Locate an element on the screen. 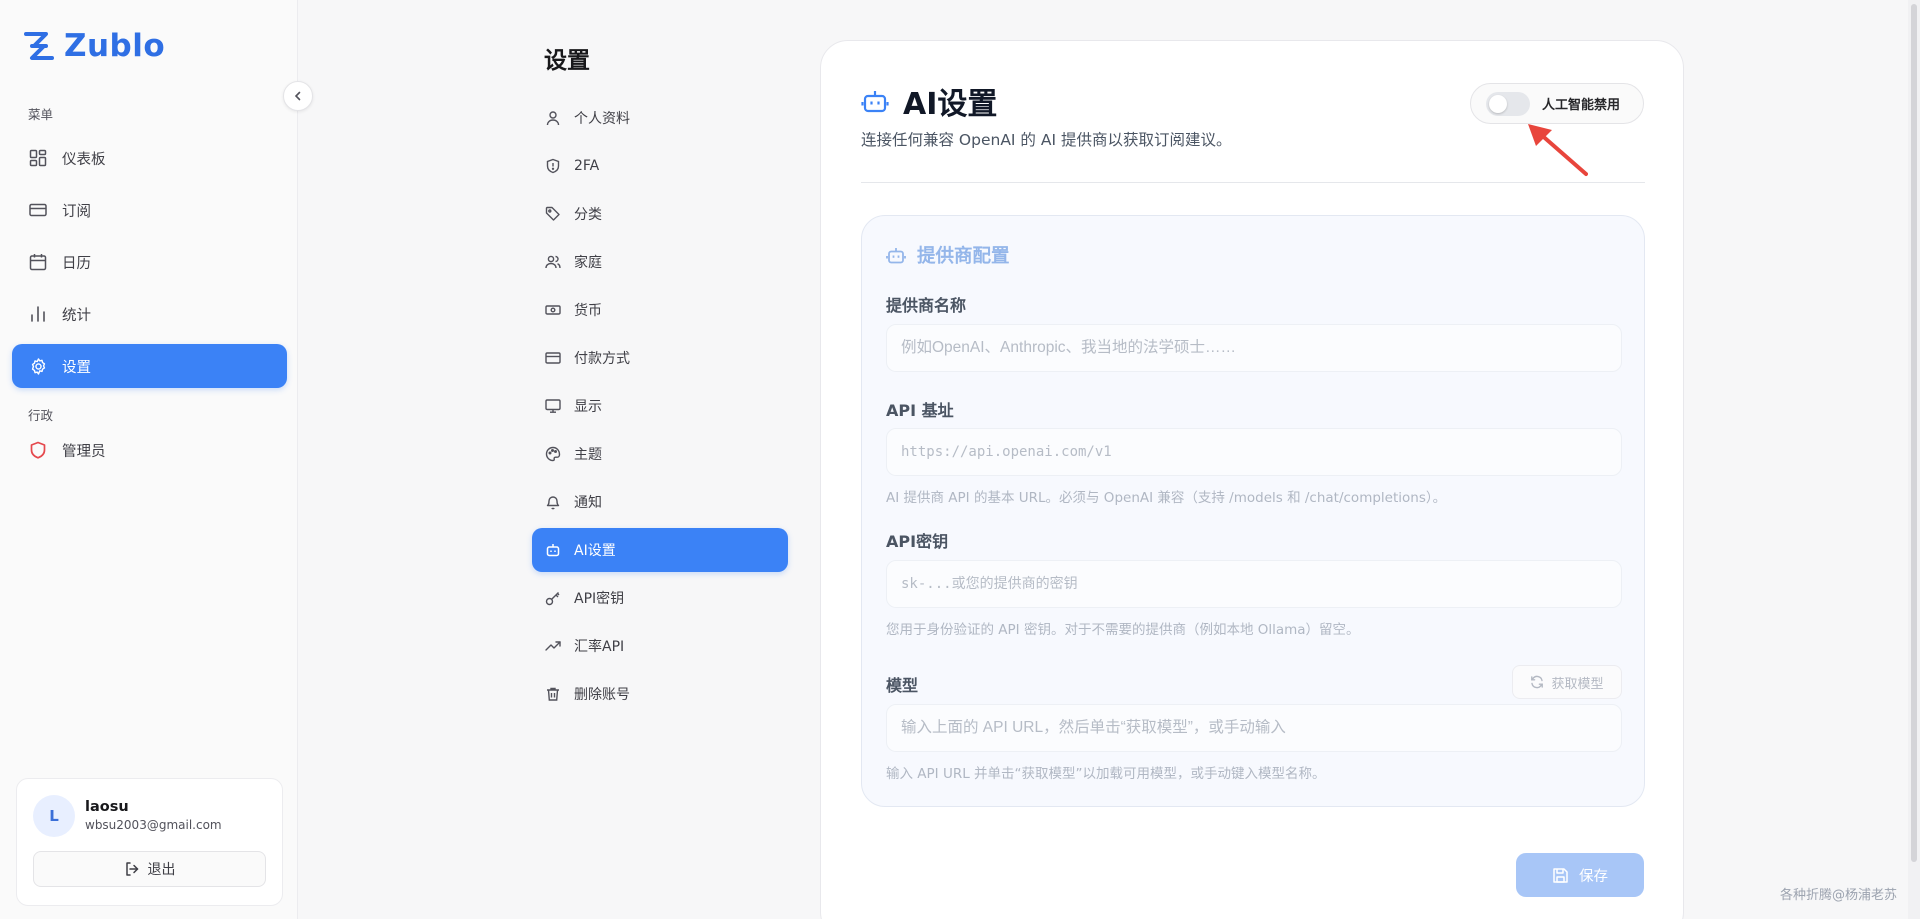  save-label: 保存 is located at coordinates (1593, 876).